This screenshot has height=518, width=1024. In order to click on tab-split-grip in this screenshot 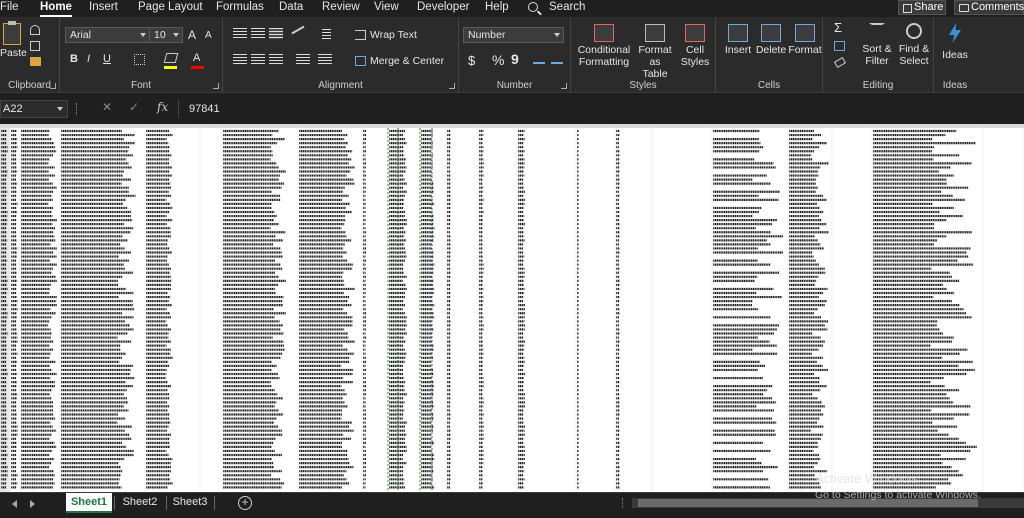, I will do `click(623, 503)`.